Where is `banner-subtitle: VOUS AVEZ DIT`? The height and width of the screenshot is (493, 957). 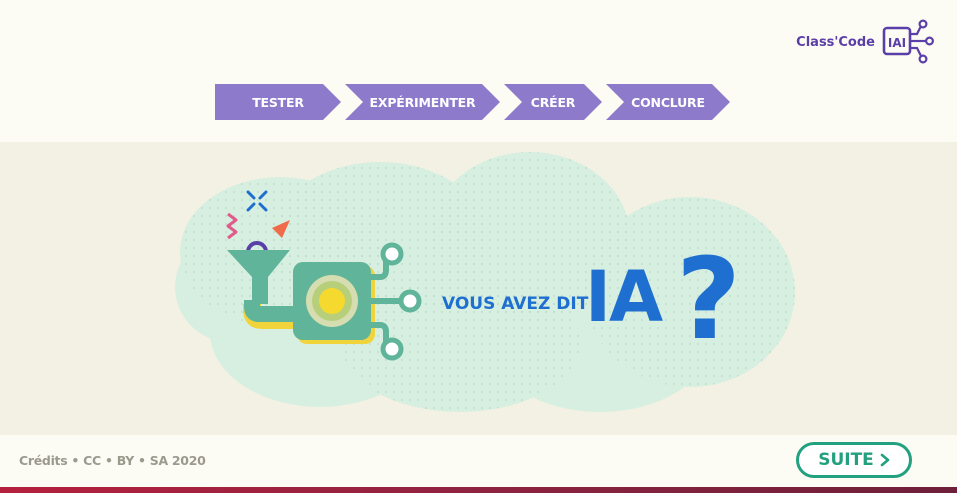 banner-subtitle: VOUS AVEZ DIT is located at coordinates (515, 304).